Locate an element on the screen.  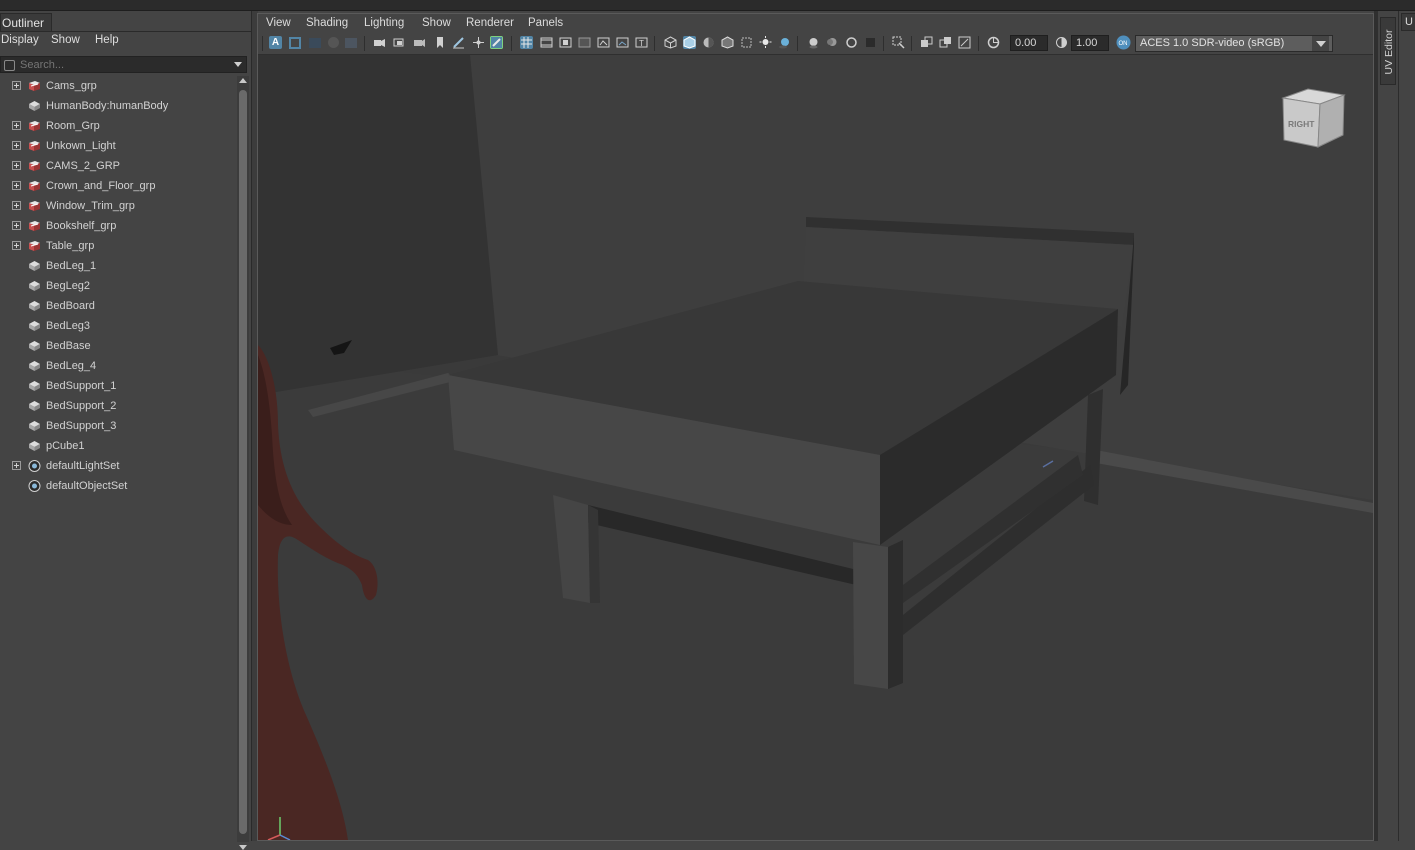
2d-pan-zoom-icon is located at coordinates (399, 42).